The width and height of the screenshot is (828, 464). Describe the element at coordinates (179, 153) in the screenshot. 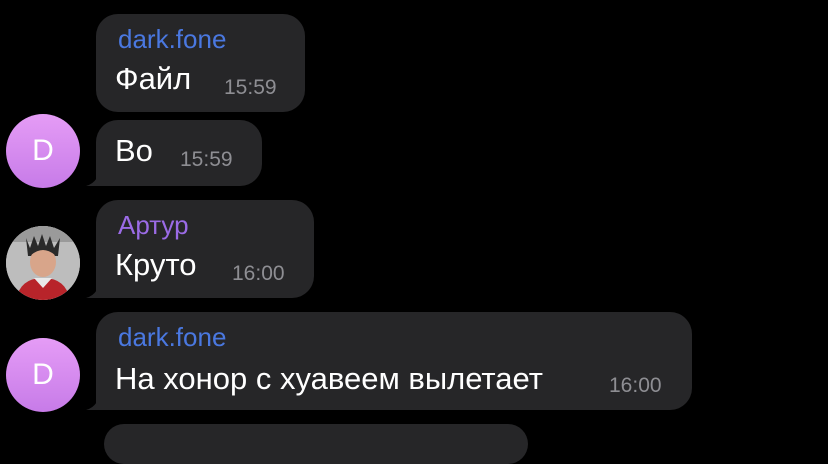

I see `message-bubble: Во 15:59` at that location.